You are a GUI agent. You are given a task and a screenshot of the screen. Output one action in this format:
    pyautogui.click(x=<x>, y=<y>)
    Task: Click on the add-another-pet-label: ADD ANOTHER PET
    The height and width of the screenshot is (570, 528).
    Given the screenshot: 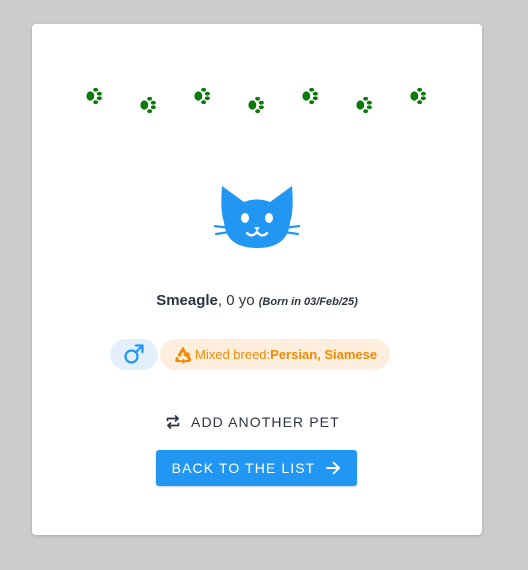 What is the action you would take?
    pyautogui.click(x=265, y=422)
    